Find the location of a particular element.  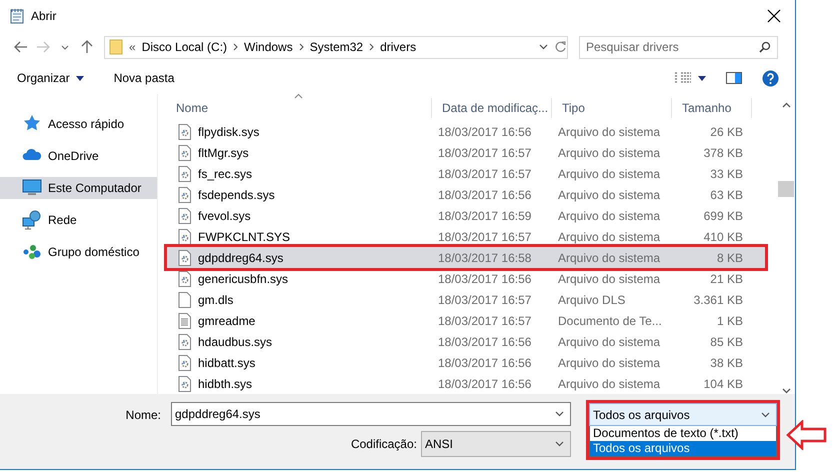

arrow-right-icon is located at coordinates (43, 47).